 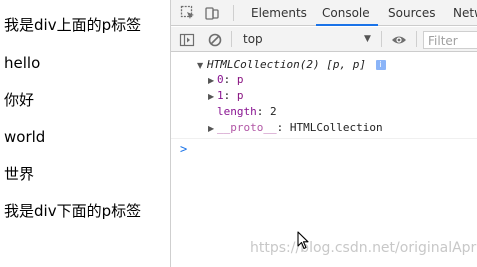 I want to click on prompt-divider, so click(x=324, y=138).